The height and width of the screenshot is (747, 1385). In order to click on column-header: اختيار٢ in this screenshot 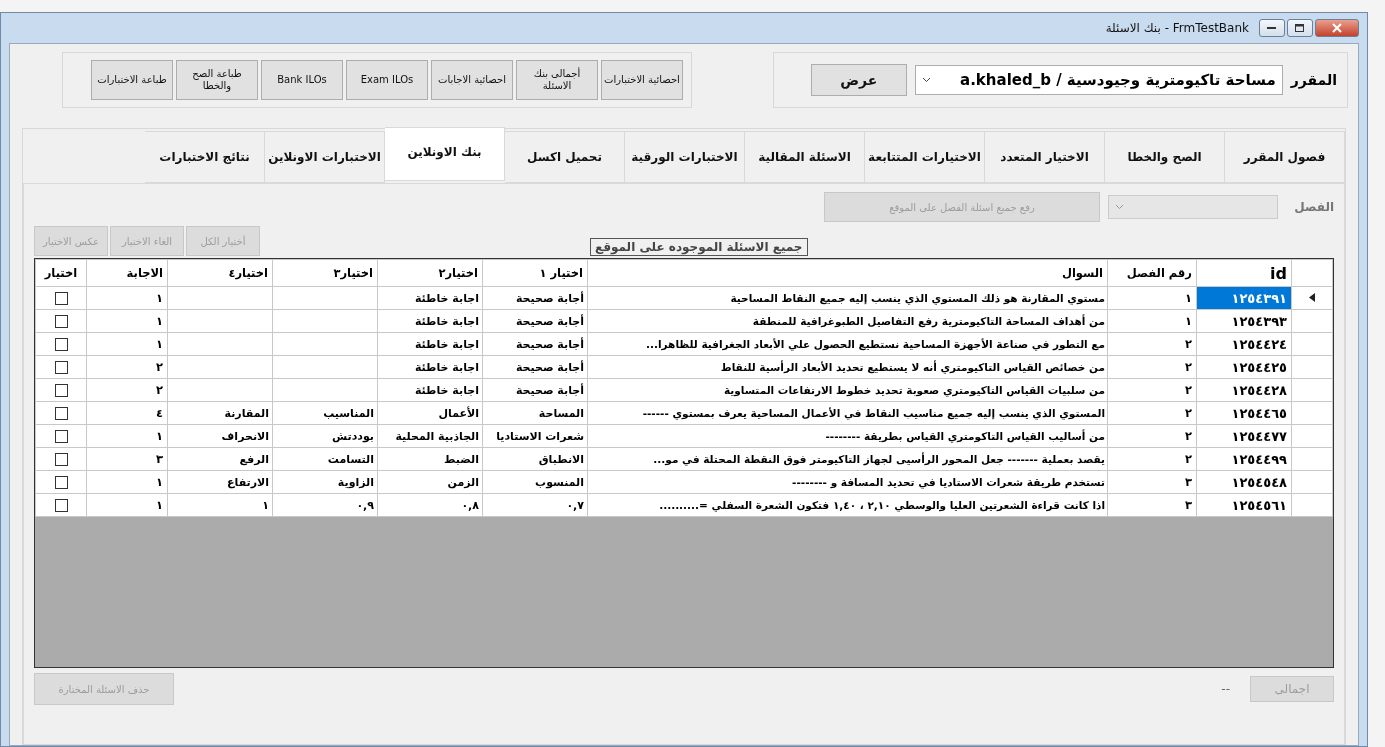, I will do `click(430, 273)`.